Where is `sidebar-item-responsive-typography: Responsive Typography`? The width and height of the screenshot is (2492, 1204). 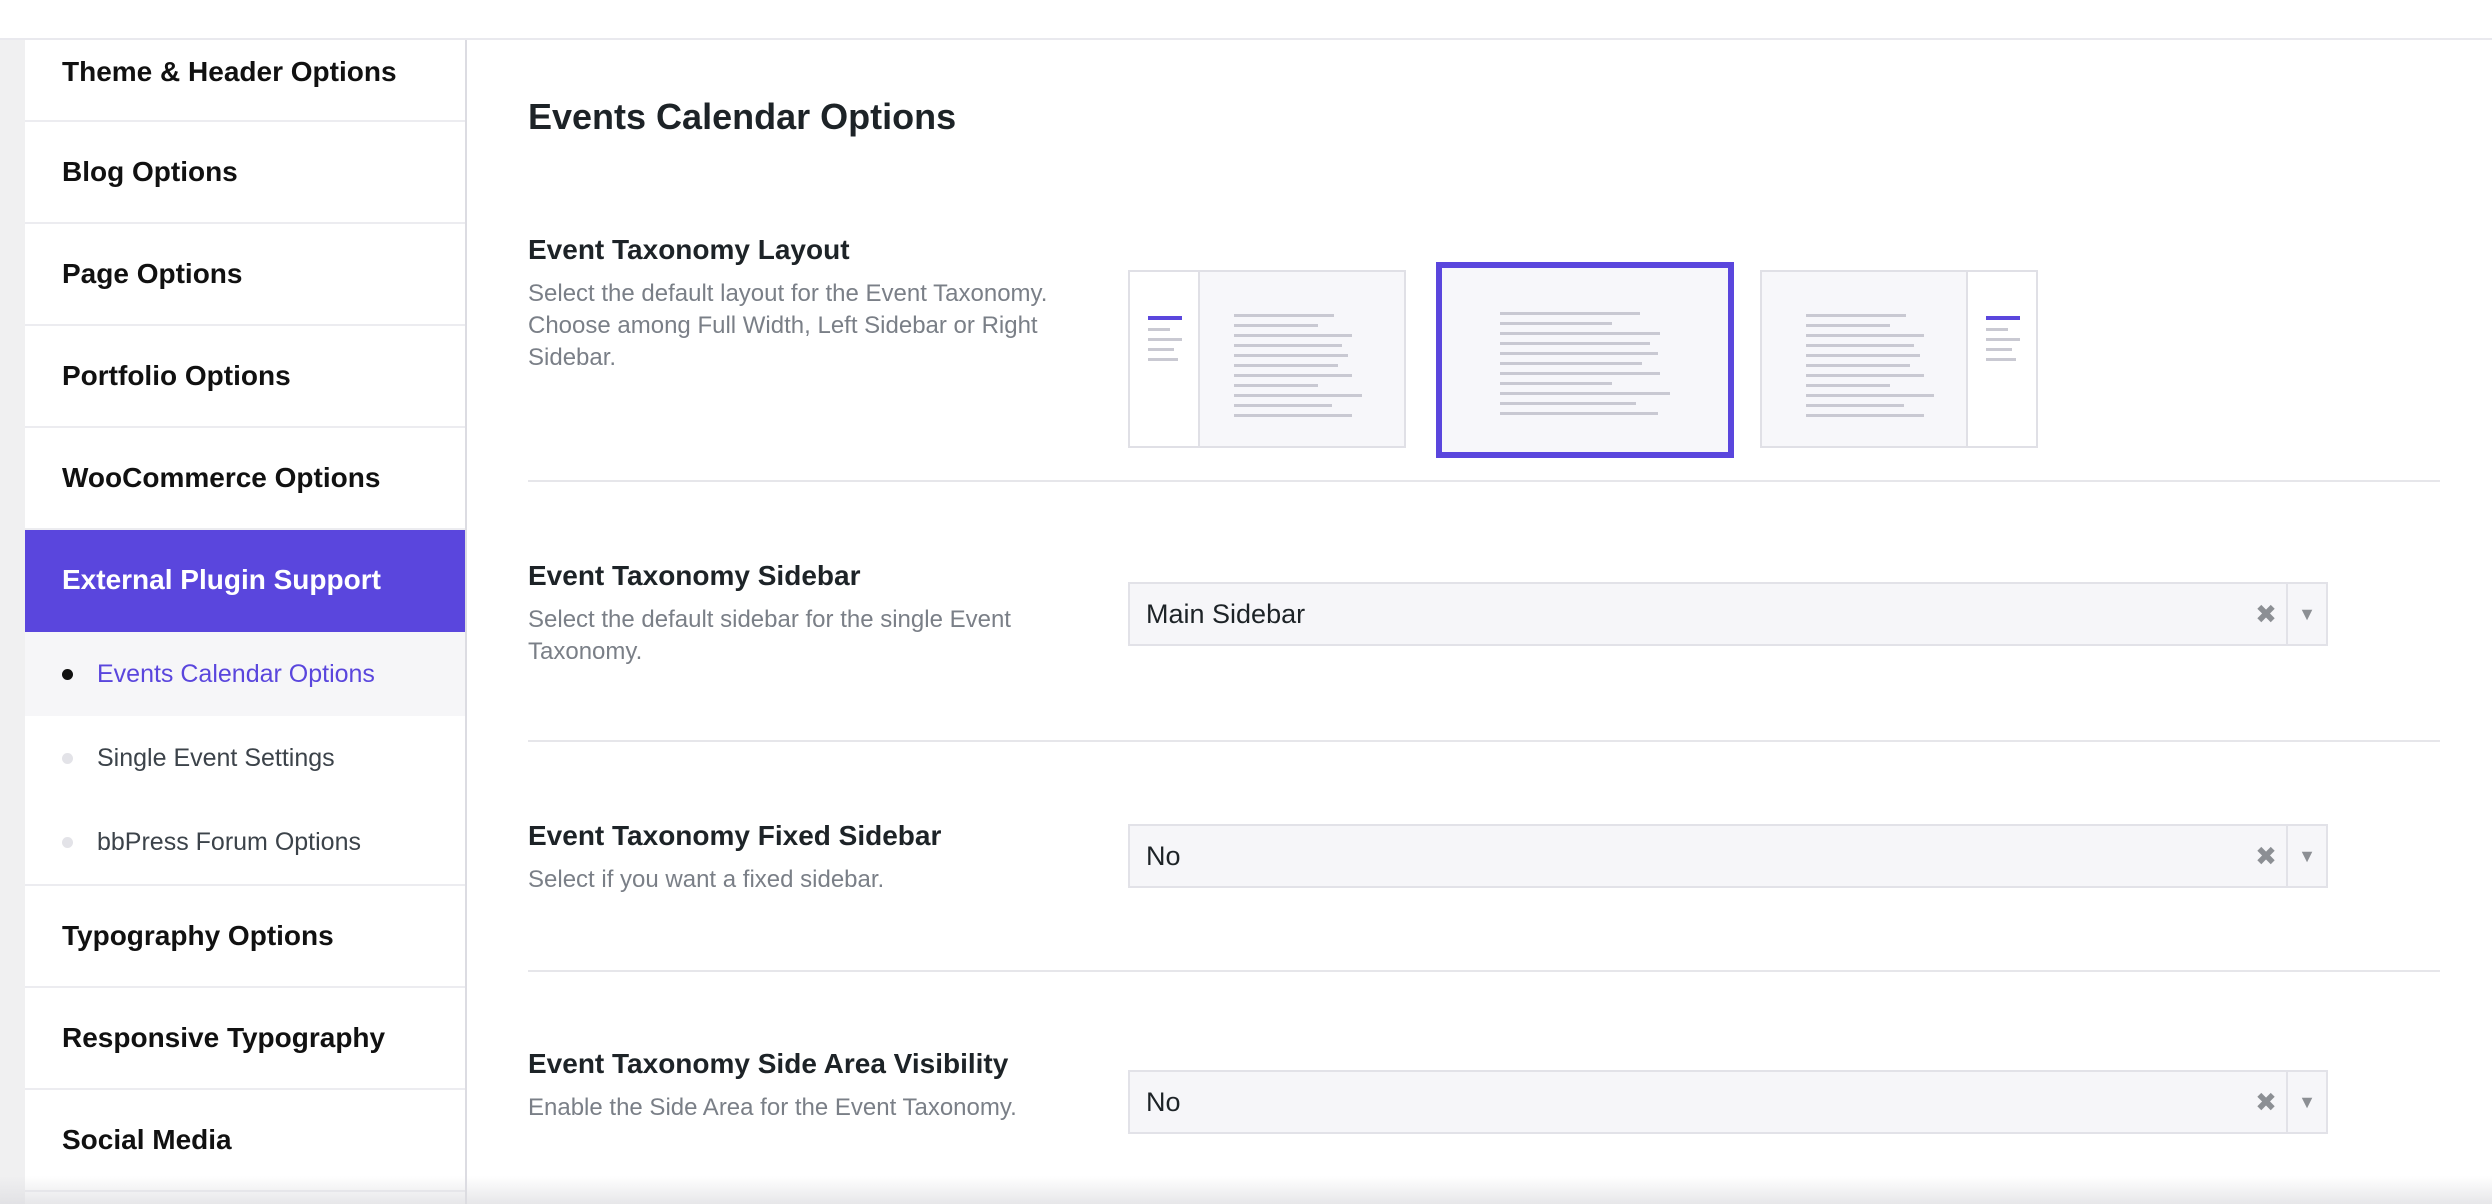 sidebar-item-responsive-typography: Responsive Typography is located at coordinates (245, 1039).